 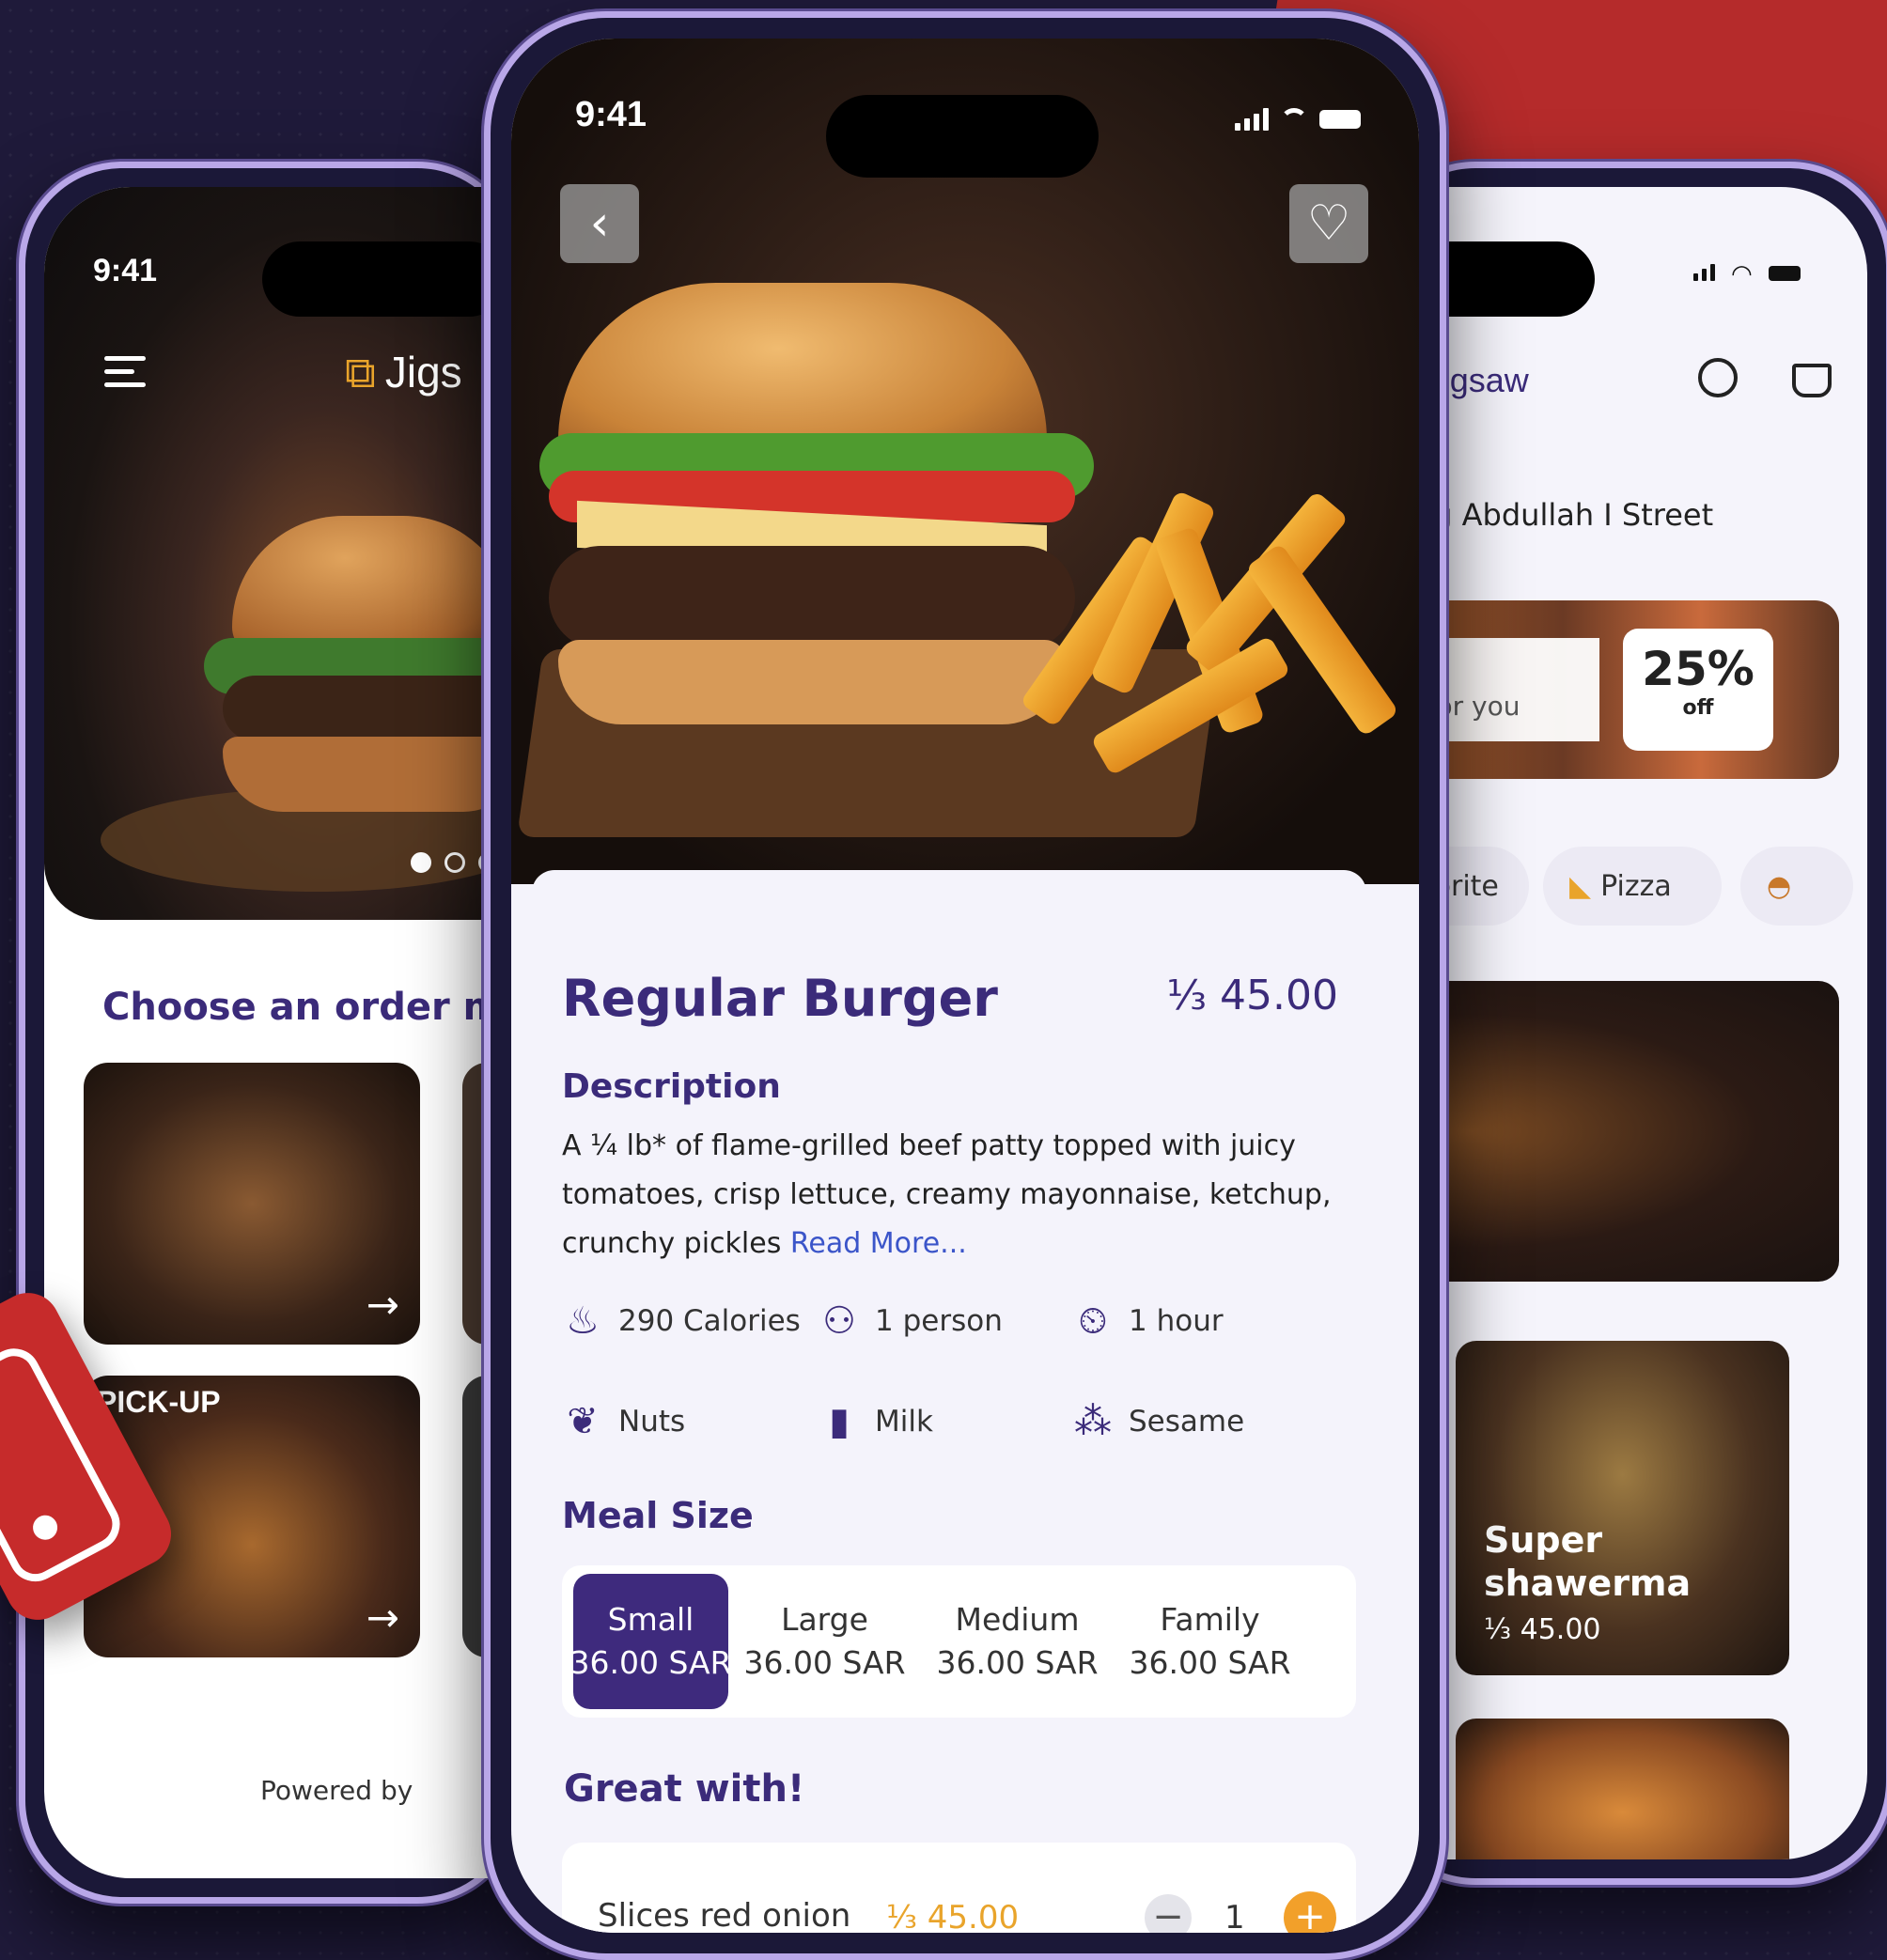 I want to click on status-icons, so click(x=1298, y=119).